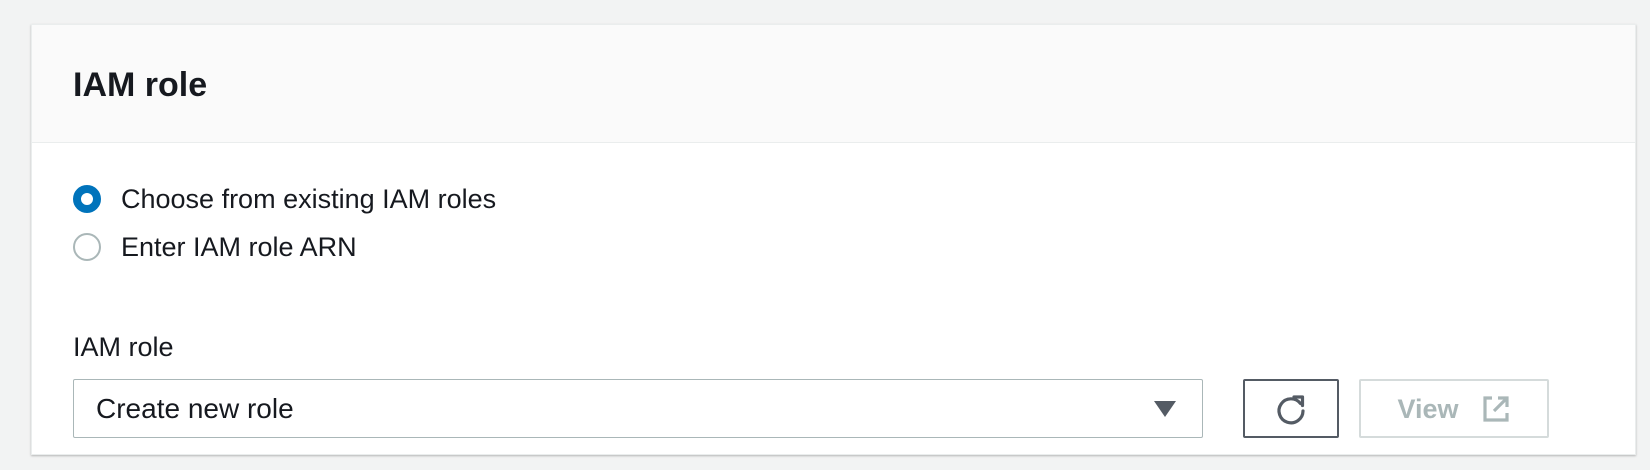 The width and height of the screenshot is (1650, 470). What do you see at coordinates (1428, 408) in the screenshot?
I see `view-button-label: View` at bounding box center [1428, 408].